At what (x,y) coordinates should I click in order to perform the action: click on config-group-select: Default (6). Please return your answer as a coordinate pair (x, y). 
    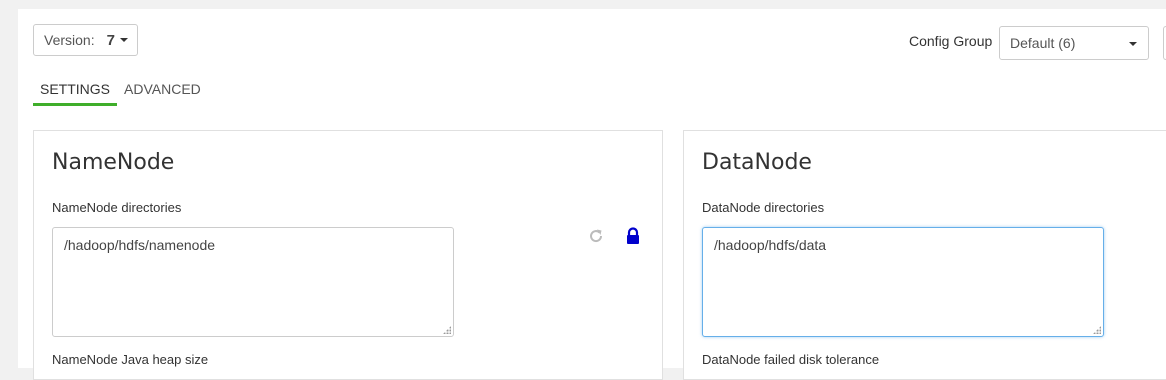
    Looking at the image, I should click on (1074, 43).